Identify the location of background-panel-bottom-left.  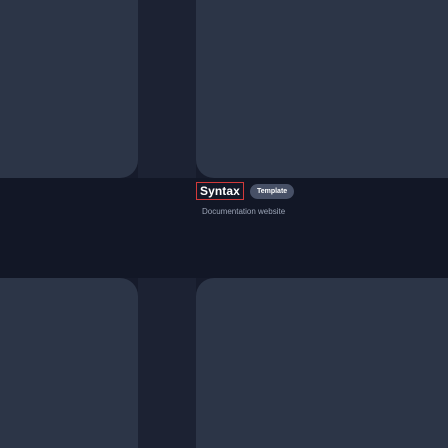
(69, 363).